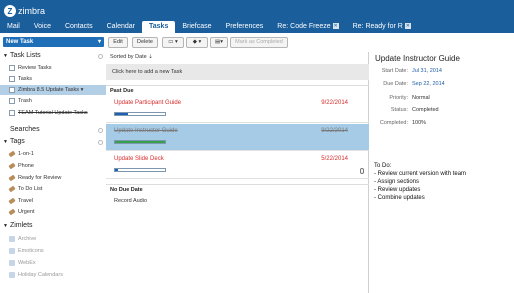 Image resolution: width=514 pixels, height=293 pixels. I want to click on tab-voice: Voice, so click(42, 27).